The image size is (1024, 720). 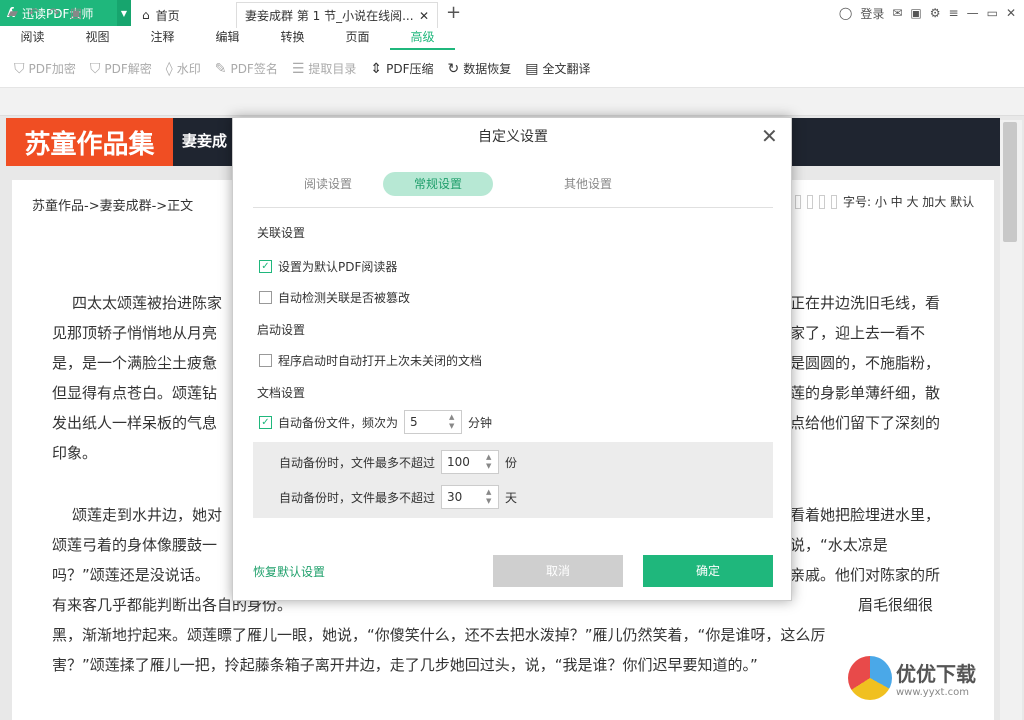 What do you see at coordinates (220, 68) in the screenshot?
I see `pen-icon: ✎` at bounding box center [220, 68].